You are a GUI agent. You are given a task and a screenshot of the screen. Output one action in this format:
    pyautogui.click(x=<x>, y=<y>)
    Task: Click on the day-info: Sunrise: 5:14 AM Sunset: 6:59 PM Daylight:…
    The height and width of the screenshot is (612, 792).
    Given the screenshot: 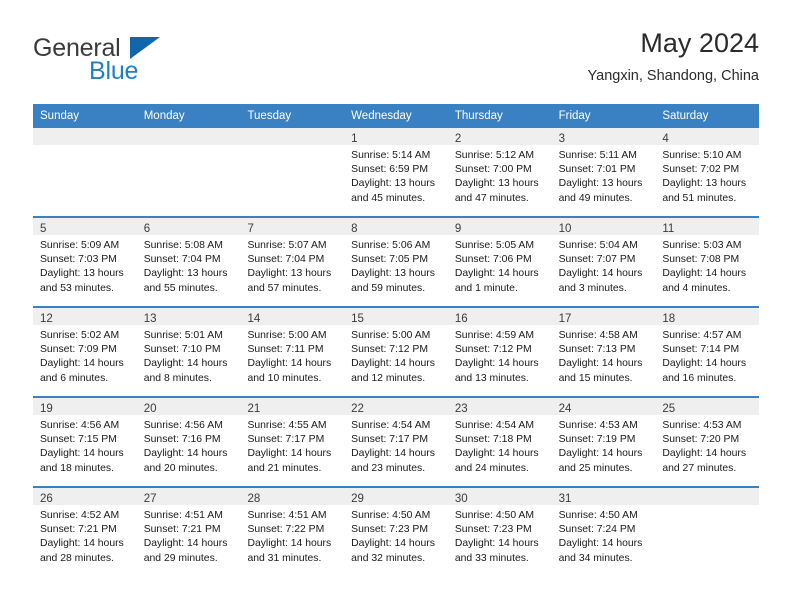 What is the action you would take?
    pyautogui.click(x=396, y=175)
    